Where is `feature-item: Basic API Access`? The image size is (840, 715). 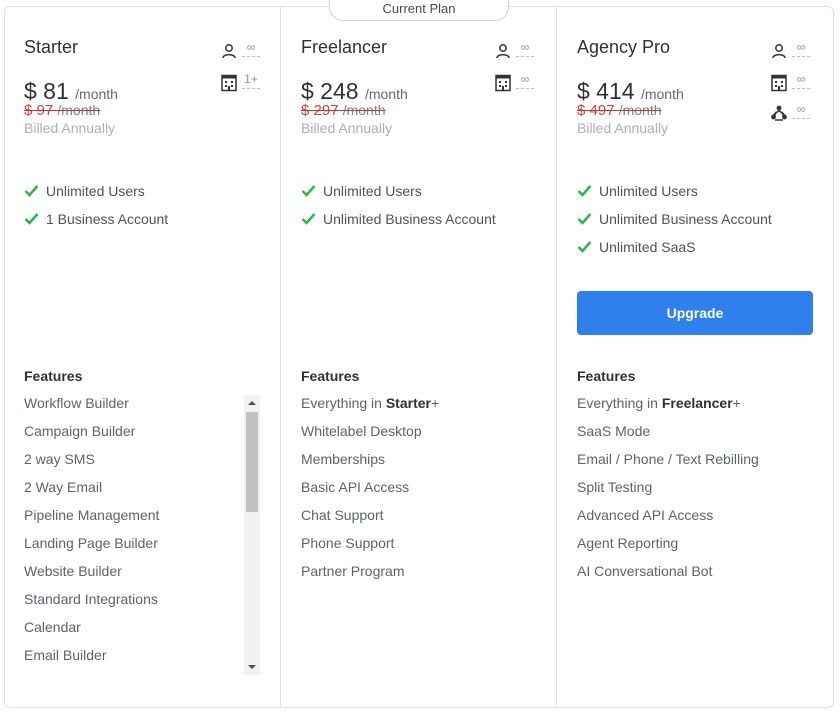
feature-item: Basic API Access is located at coordinates (355, 487).